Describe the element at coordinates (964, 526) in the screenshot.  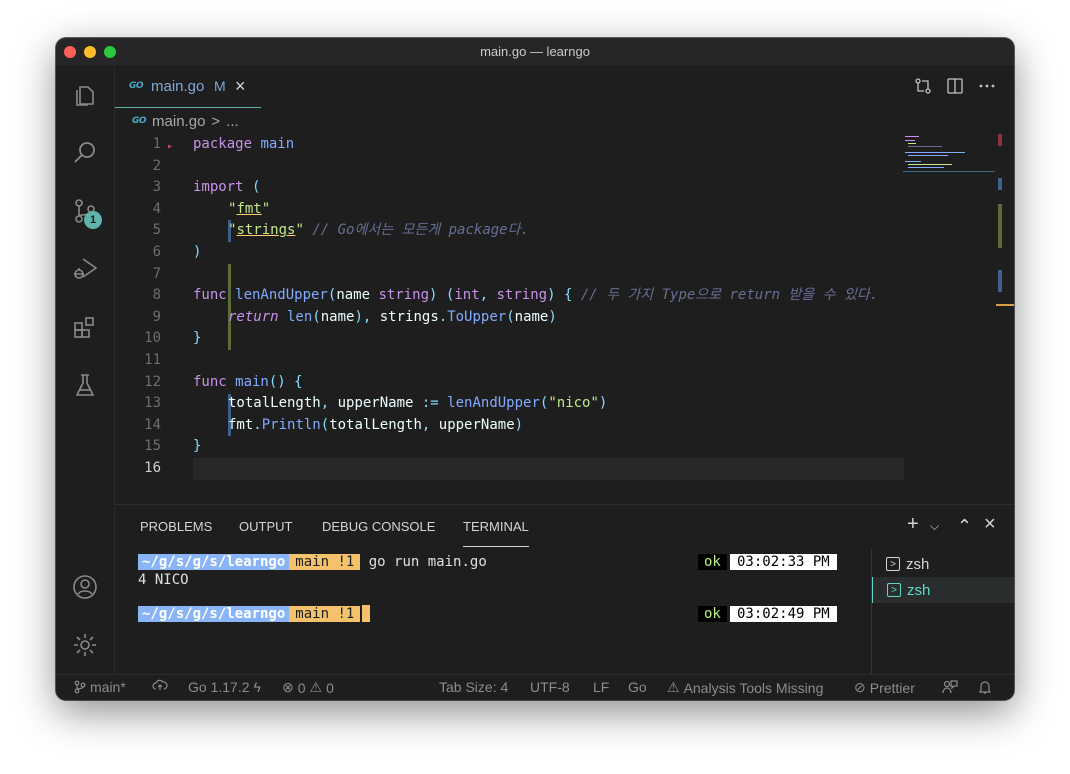
I see `maximize-panel-button: ⌃` at that location.